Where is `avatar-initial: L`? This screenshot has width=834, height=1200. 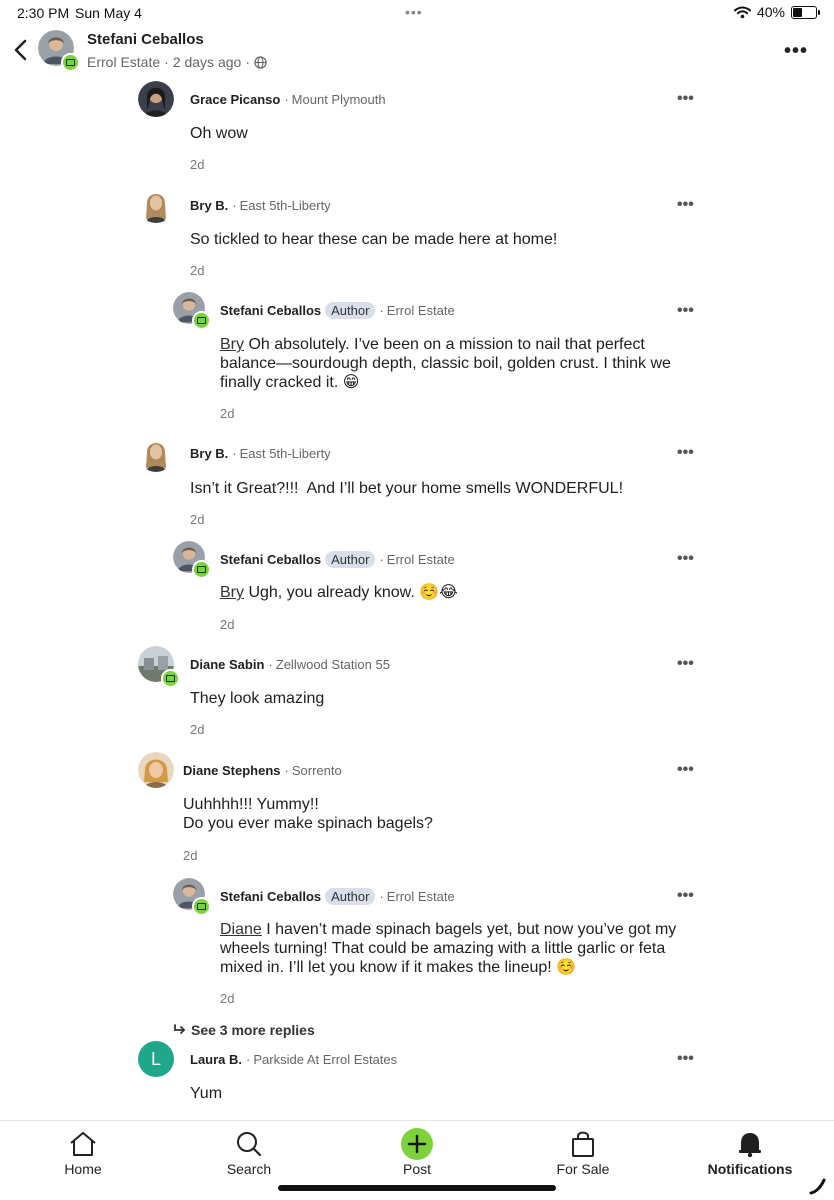
avatar-initial: L is located at coordinates (155, 1058).